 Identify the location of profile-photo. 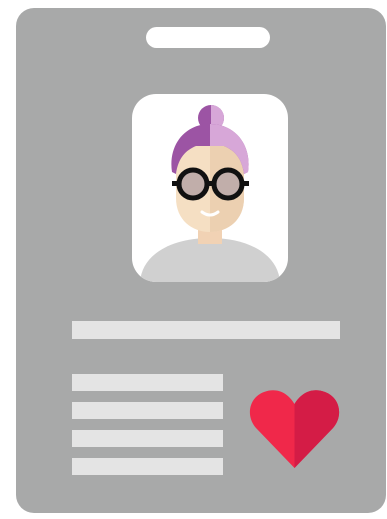
(210, 188).